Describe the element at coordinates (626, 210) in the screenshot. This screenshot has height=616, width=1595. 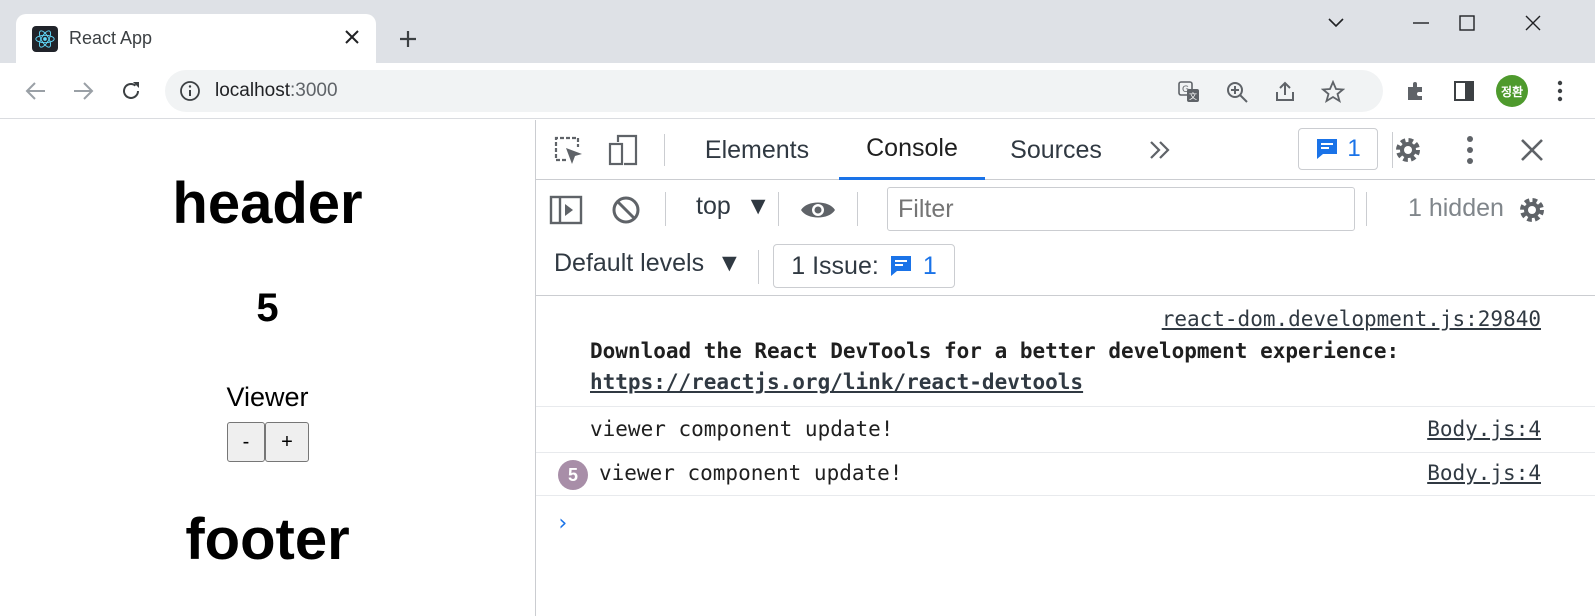
I see `clear-console-icon` at that location.